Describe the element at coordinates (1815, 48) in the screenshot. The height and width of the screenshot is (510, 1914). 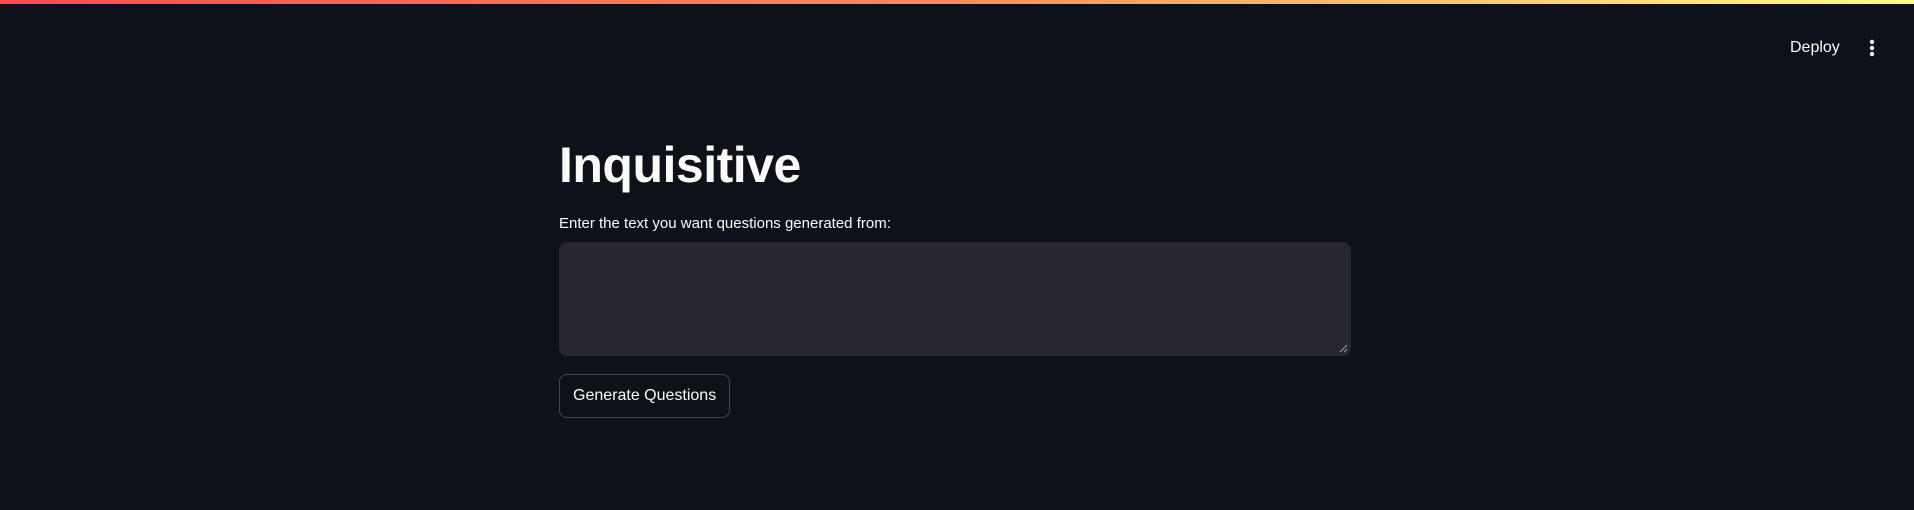
I see `deploy-button: Deploy` at that location.